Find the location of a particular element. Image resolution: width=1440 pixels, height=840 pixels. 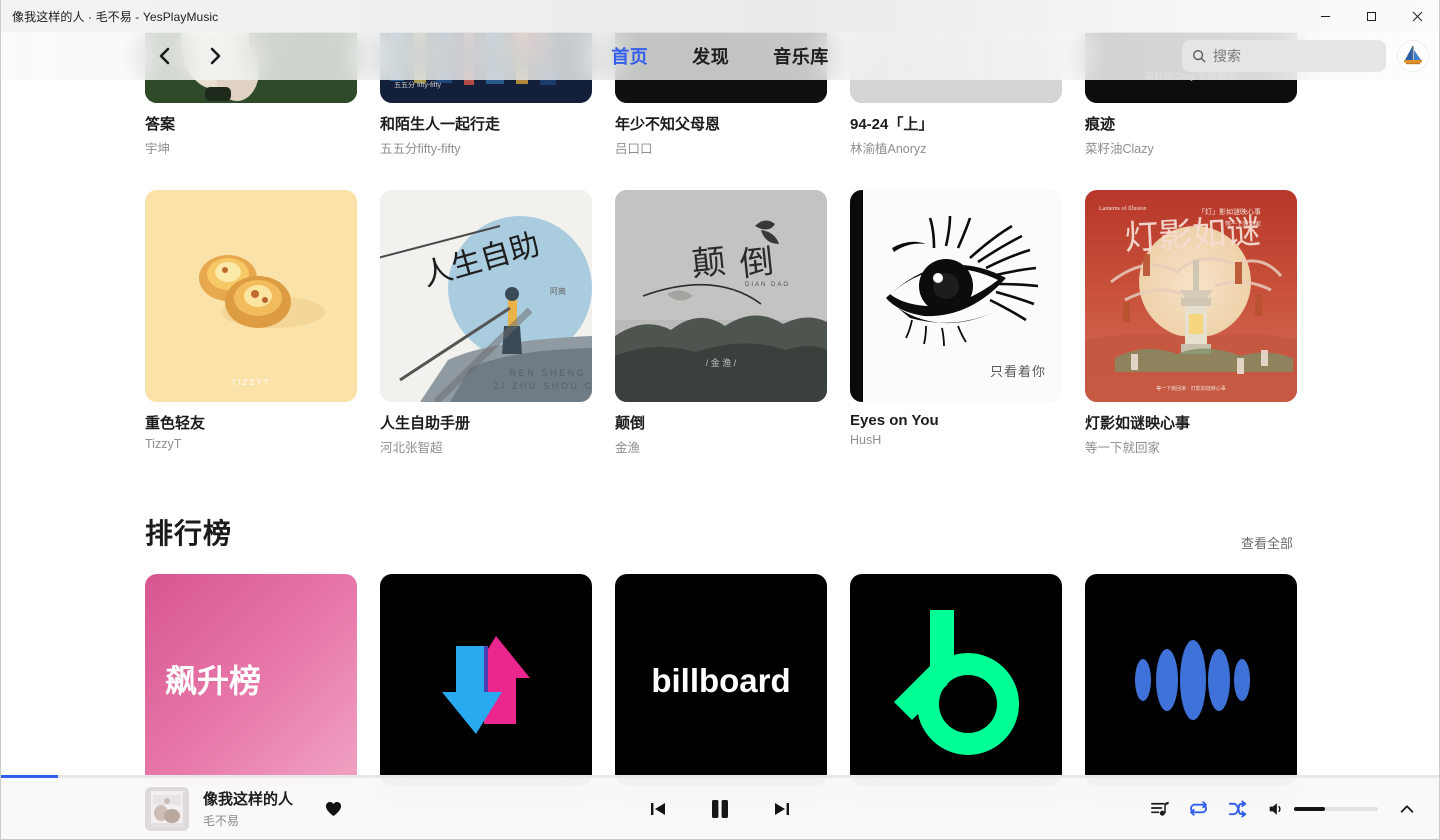

title-bar: 像我这样的人 · 毛不易 - YesPlayMusic is located at coordinates (720, 16).